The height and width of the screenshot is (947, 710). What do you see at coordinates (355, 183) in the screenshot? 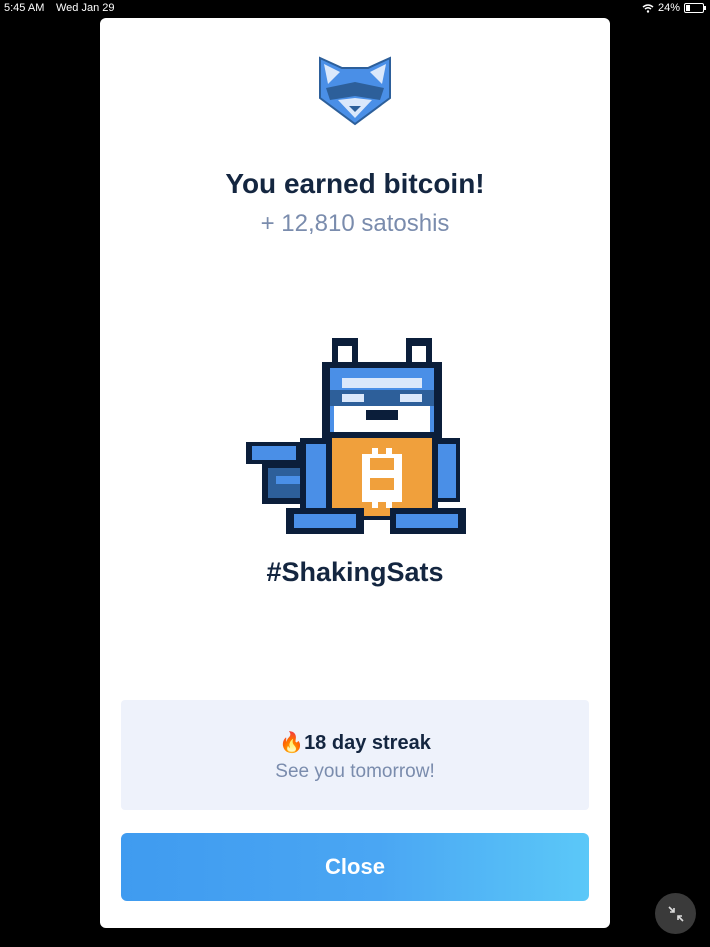
I see `reward-title: You earned bitcoin!` at bounding box center [355, 183].